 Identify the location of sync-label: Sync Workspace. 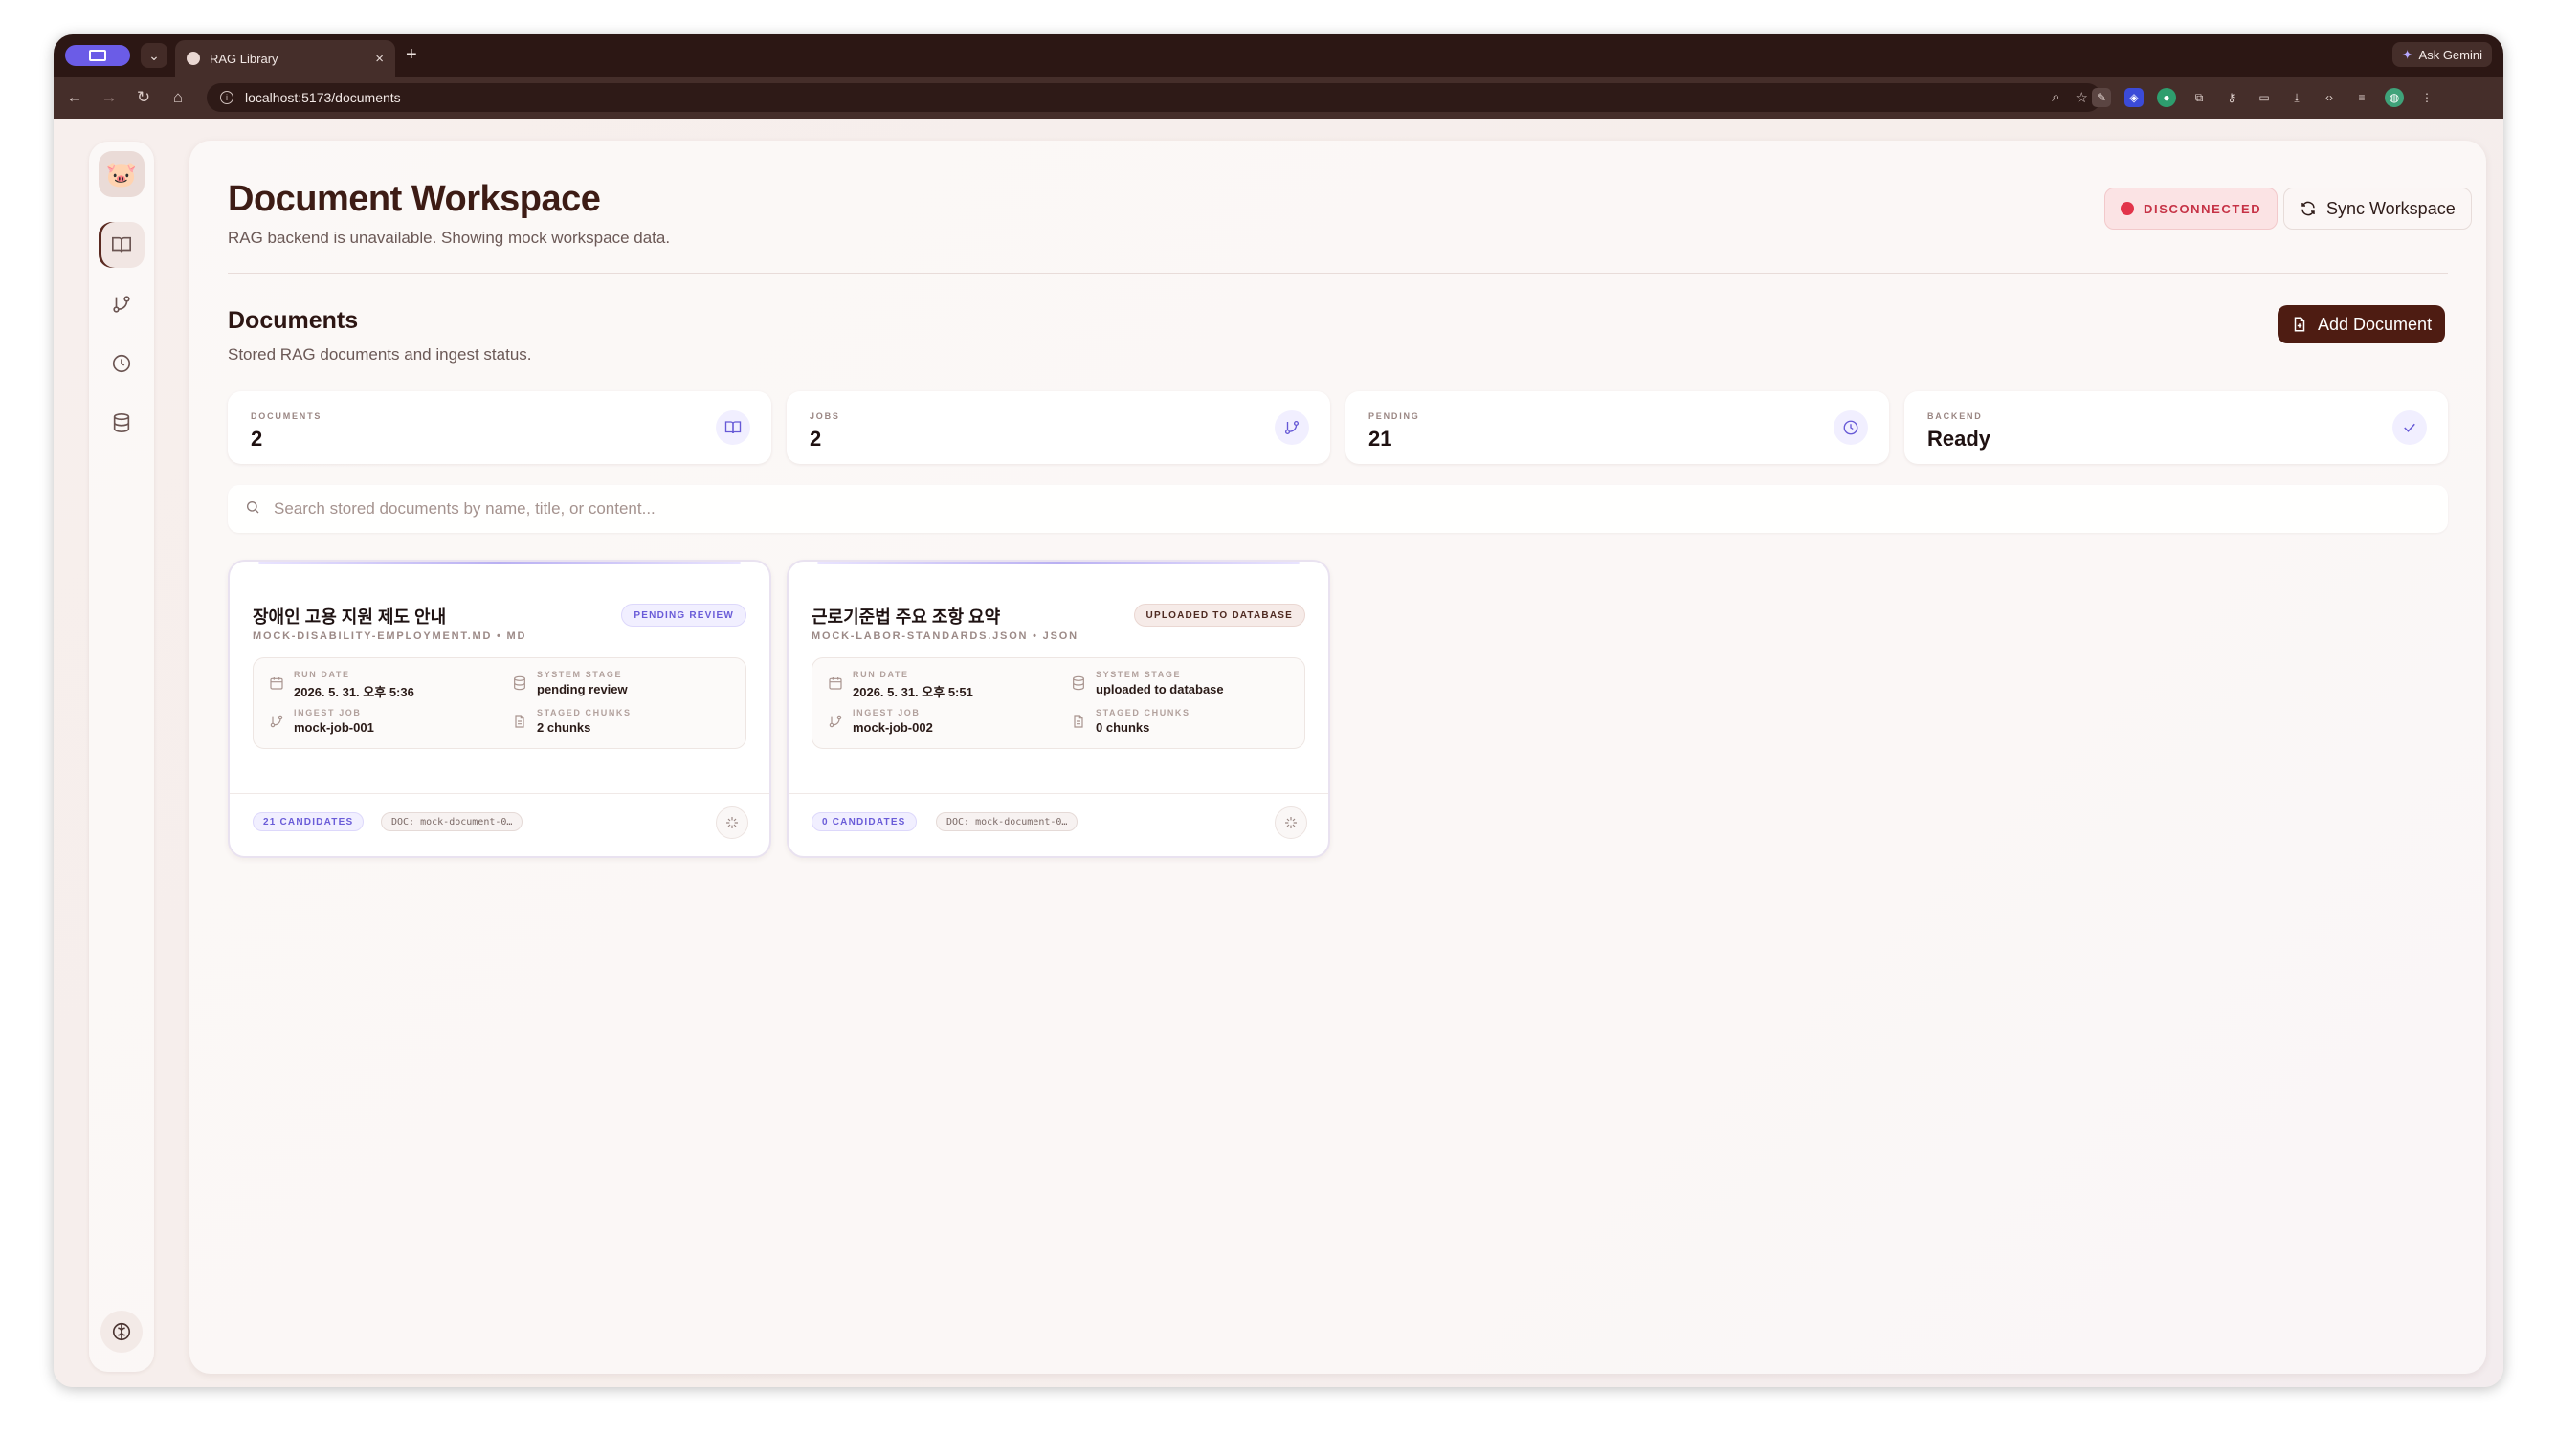
(2391, 208).